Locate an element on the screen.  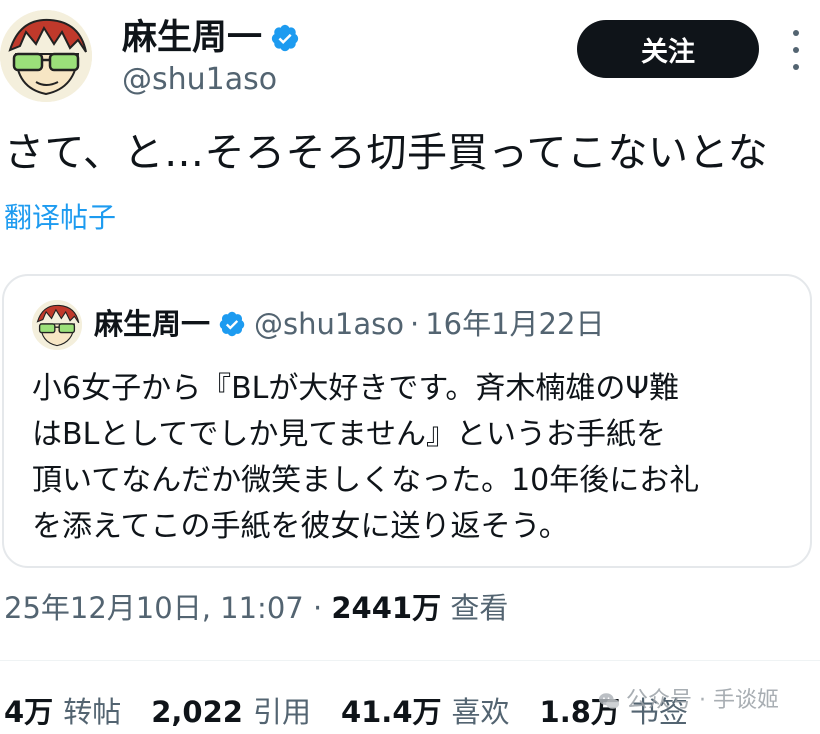
author-avatar is located at coordinates (46, 56).